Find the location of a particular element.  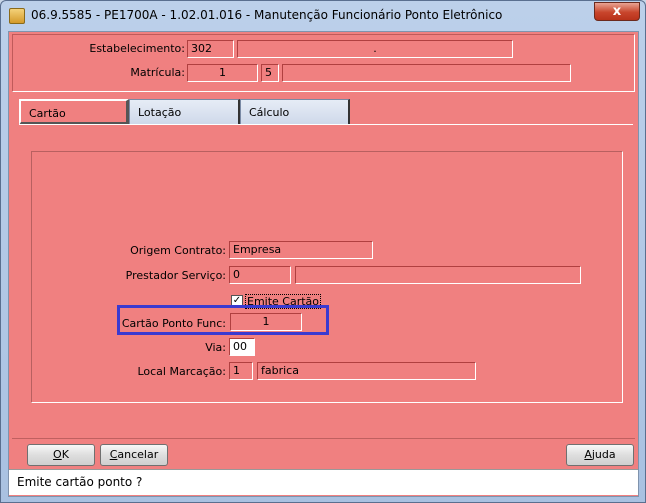

origem-contrato-label: Origem Contrato: is located at coordinates (178, 250).